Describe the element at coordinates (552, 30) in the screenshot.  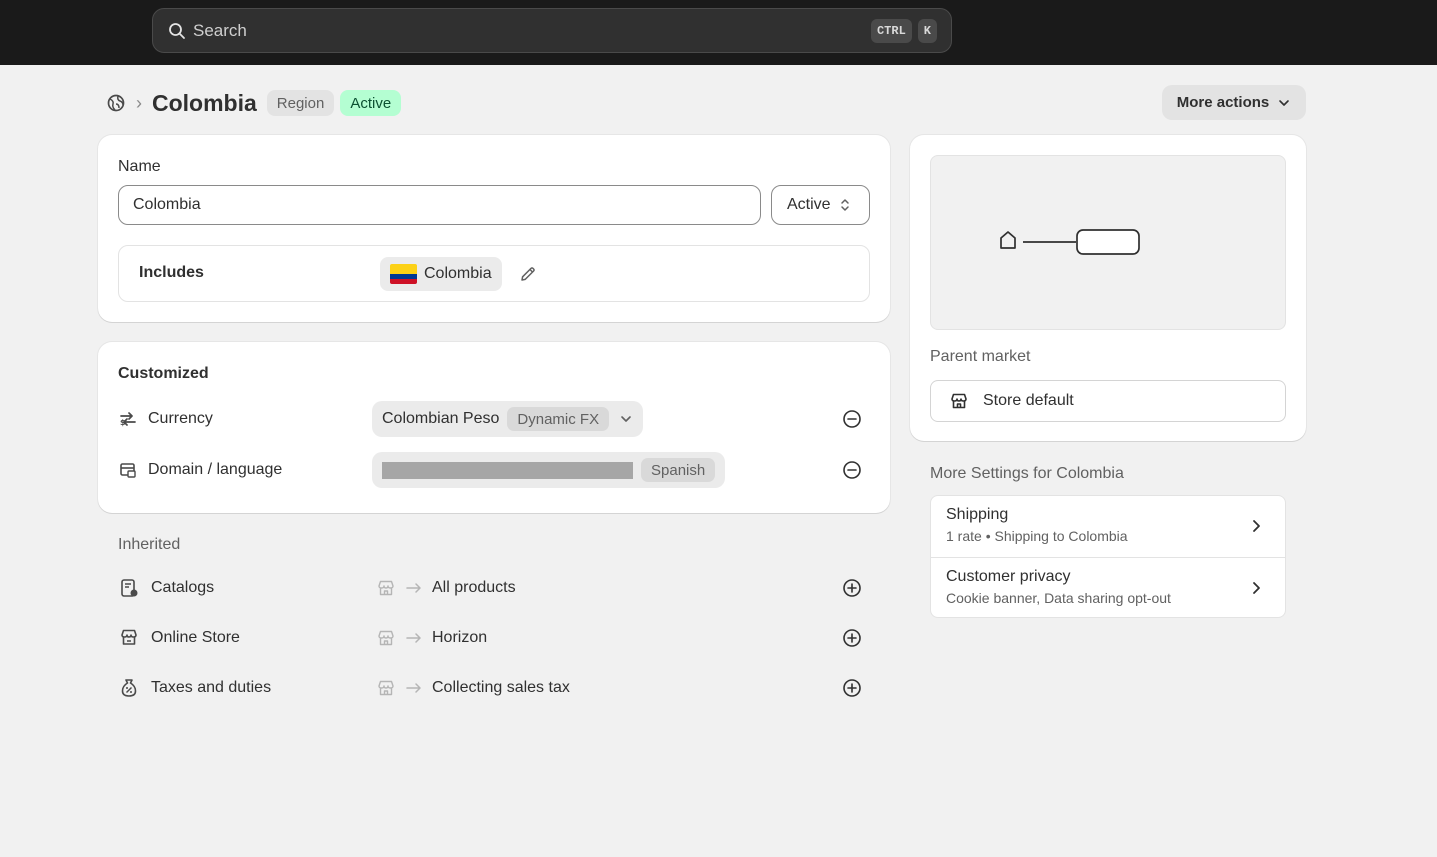
I see `search-bar: Search CTRL K` at that location.